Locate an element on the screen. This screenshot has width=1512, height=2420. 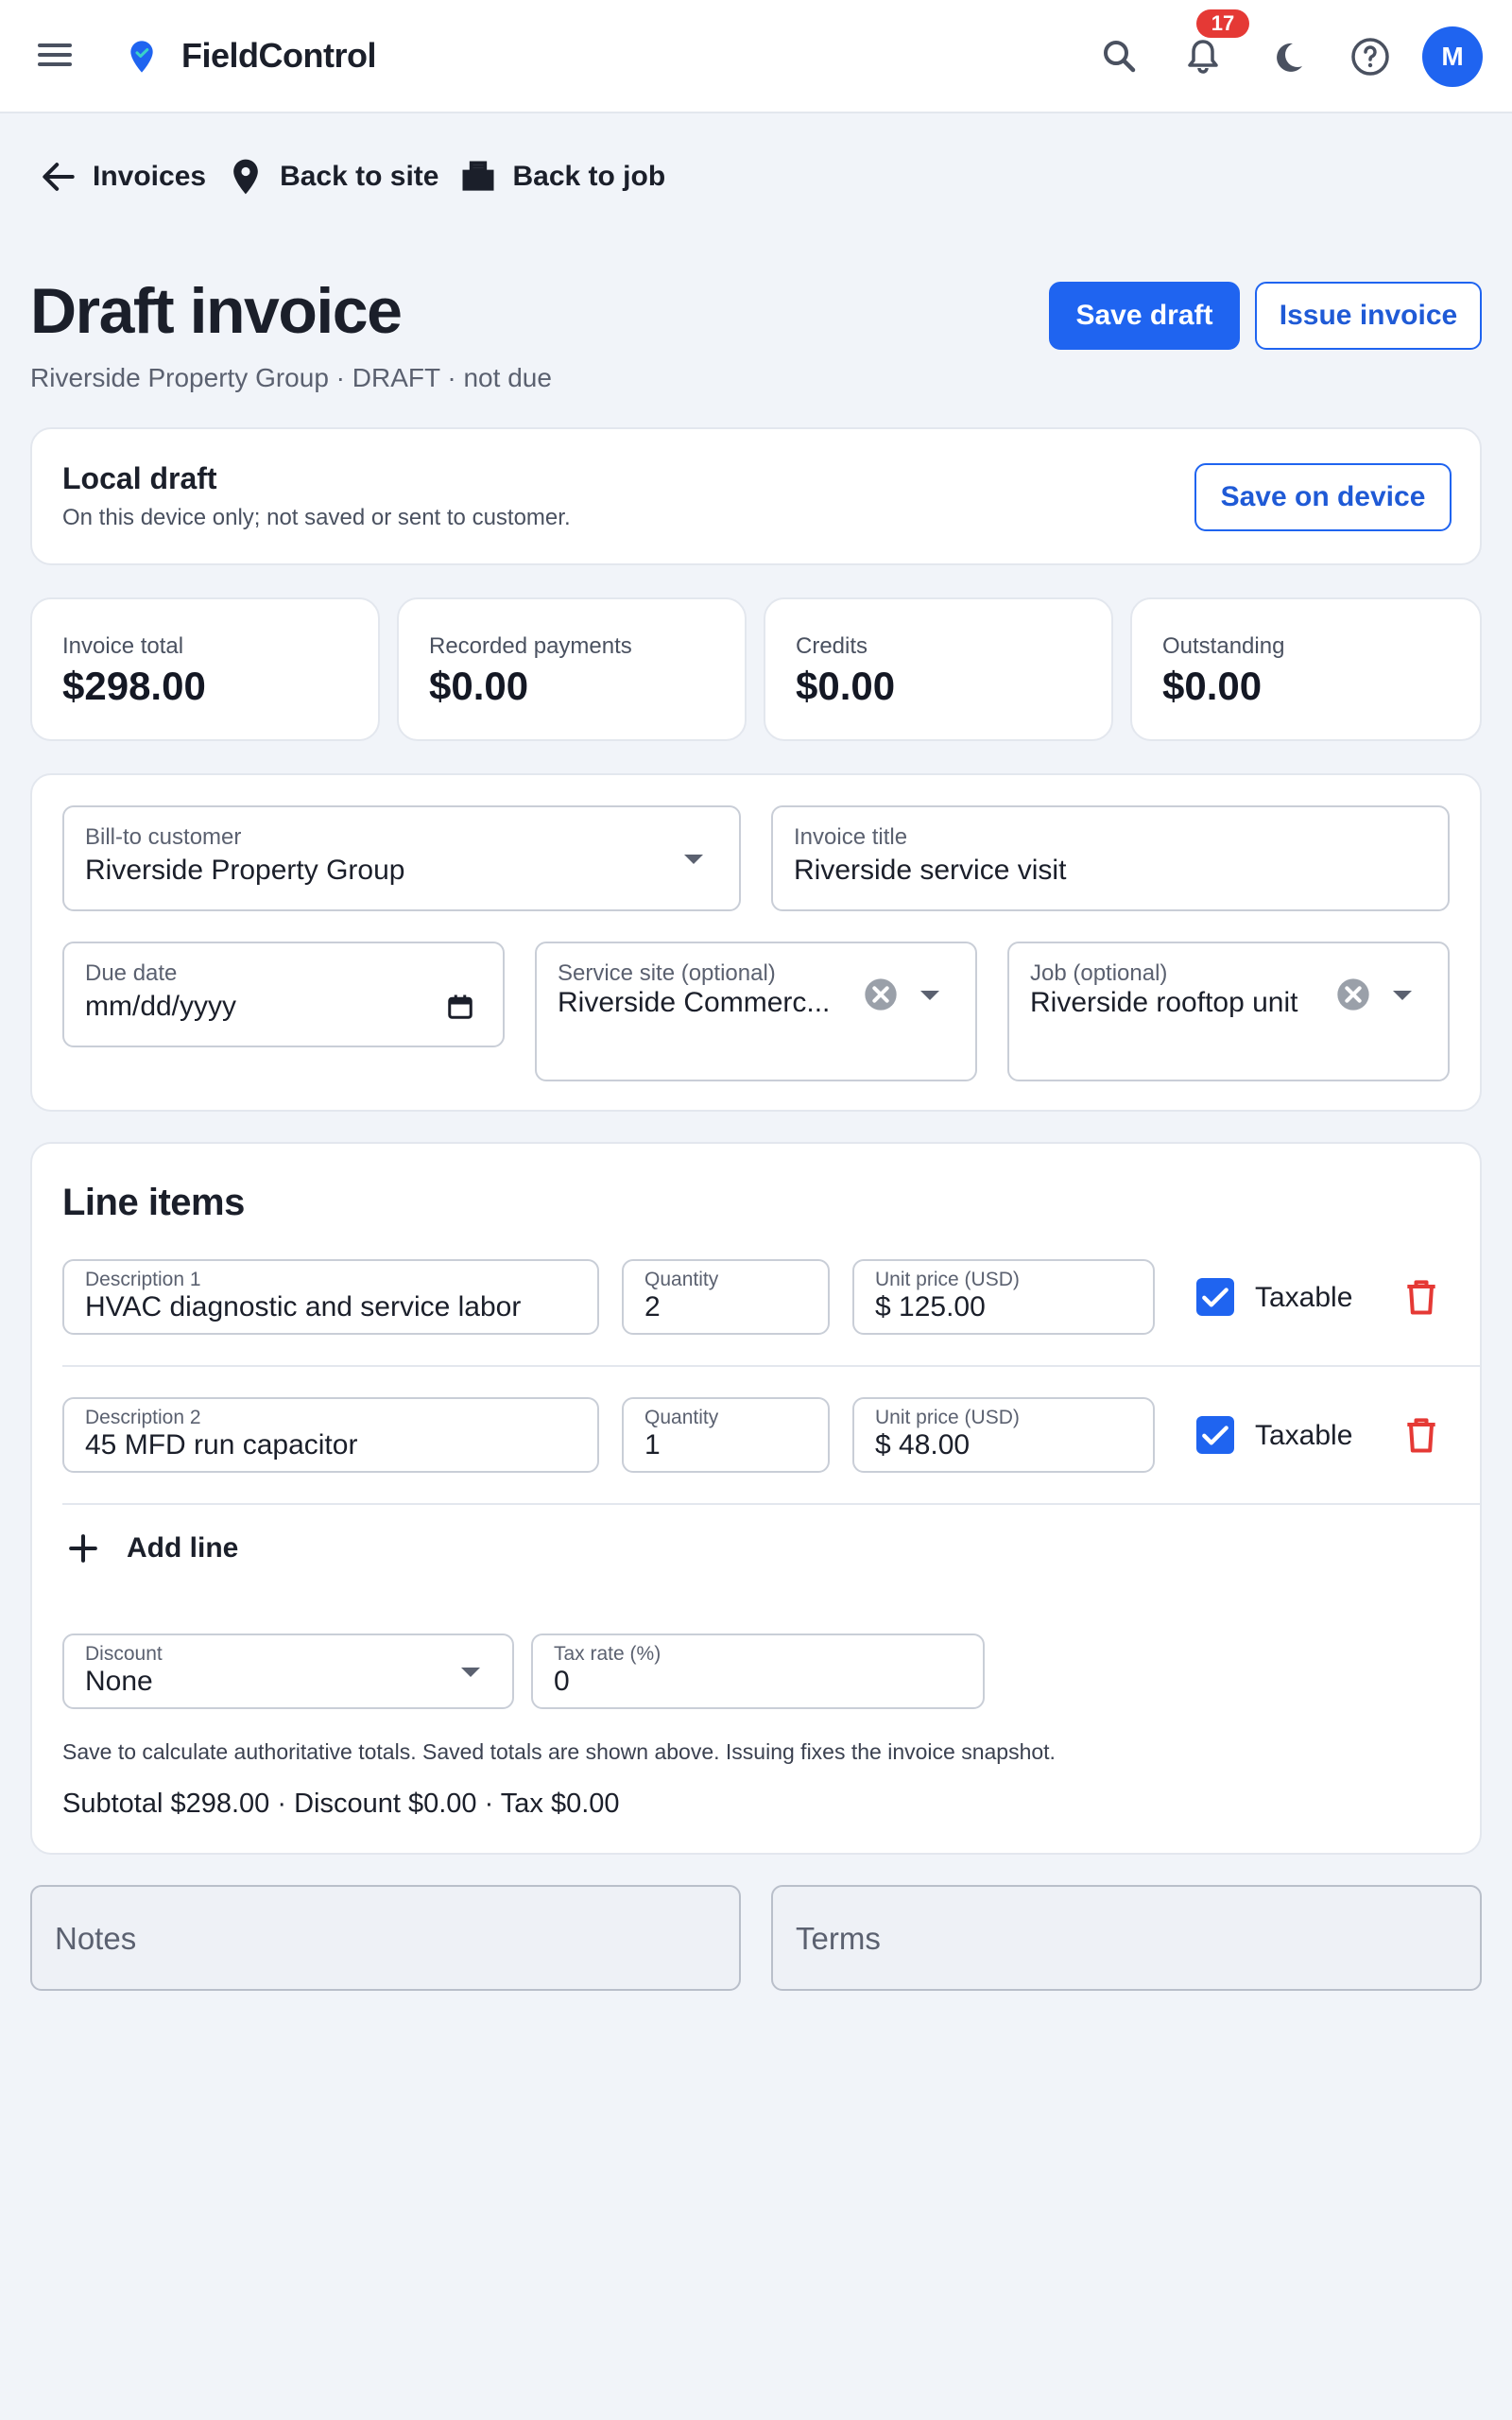
quantity-value: 2 is located at coordinates (652, 1306).